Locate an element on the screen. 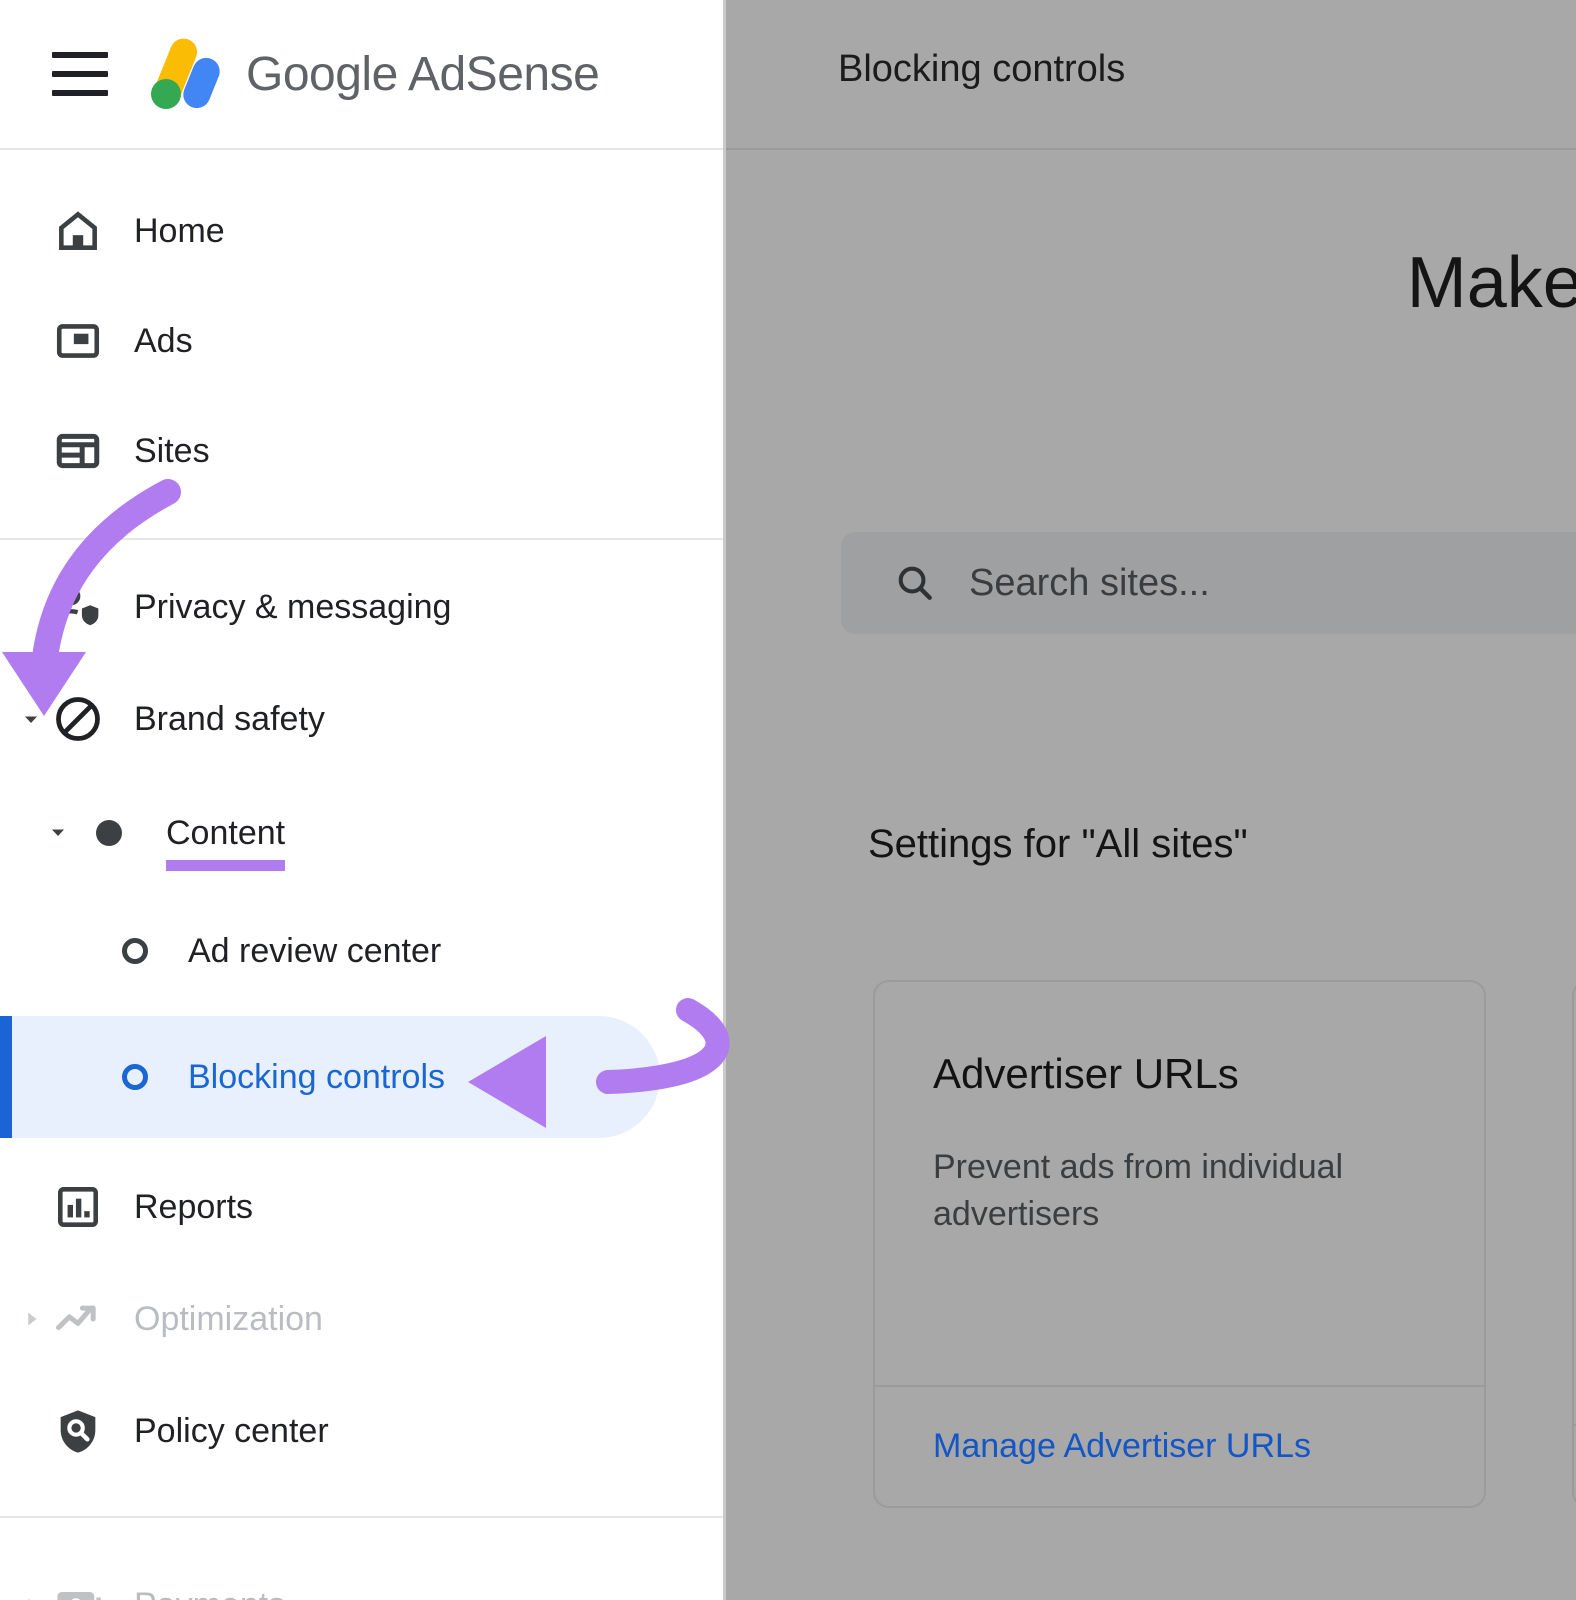  sidebar-item-ad-review-center: Ad review center is located at coordinates (361, 951).